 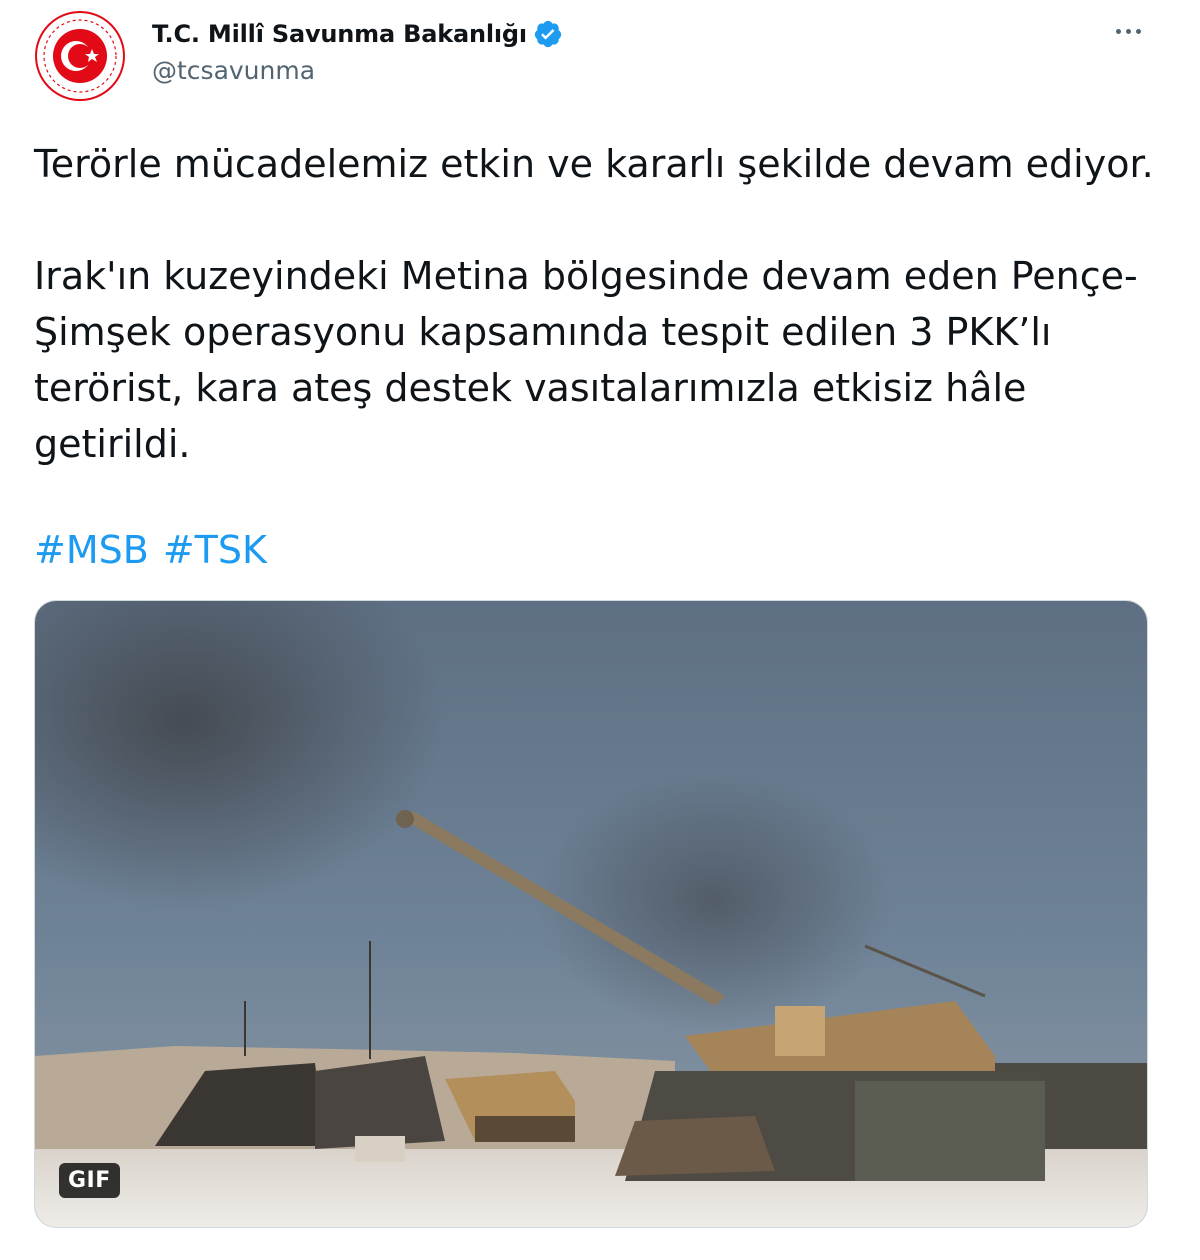 I want to click on gif-badge: GIF, so click(x=89, y=1180).